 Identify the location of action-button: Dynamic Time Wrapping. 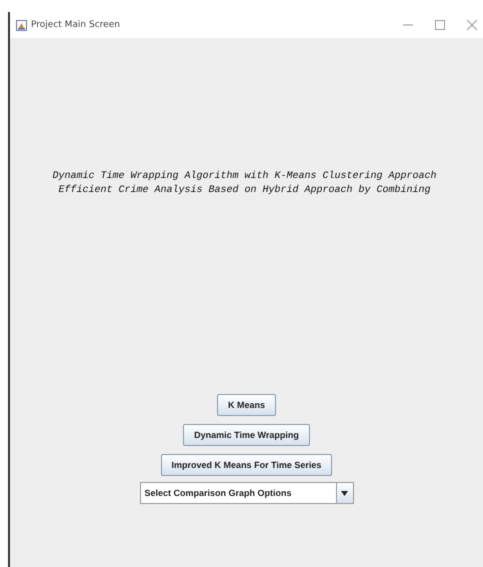
(246, 435).